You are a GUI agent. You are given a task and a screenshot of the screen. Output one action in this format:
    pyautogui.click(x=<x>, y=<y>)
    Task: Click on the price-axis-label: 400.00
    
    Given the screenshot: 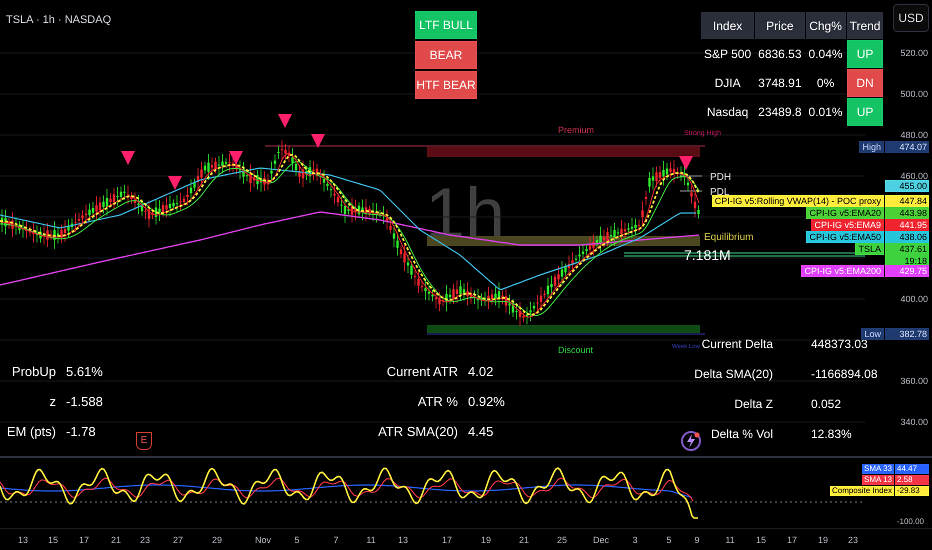 What is the action you would take?
    pyautogui.click(x=914, y=299)
    